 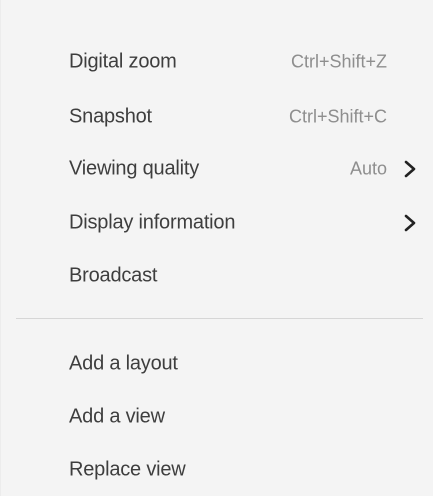 What do you see at coordinates (110, 116) in the screenshot?
I see `menu-item-label: Snapshot` at bounding box center [110, 116].